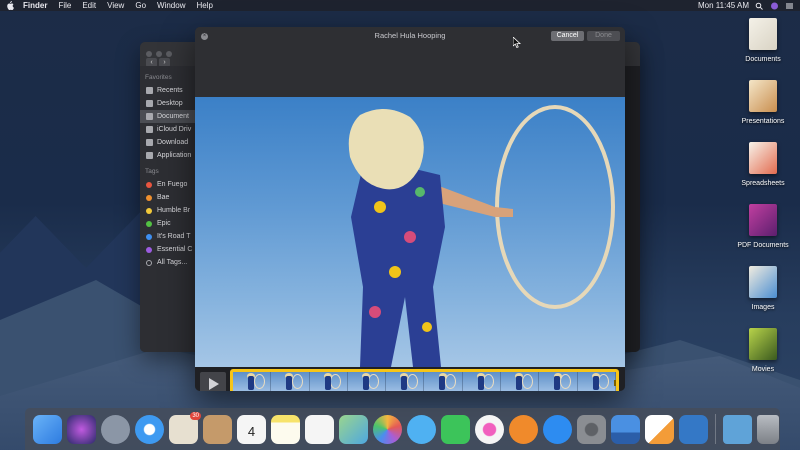 The width and height of the screenshot is (800, 450). I want to click on download-icon, so click(149, 142).